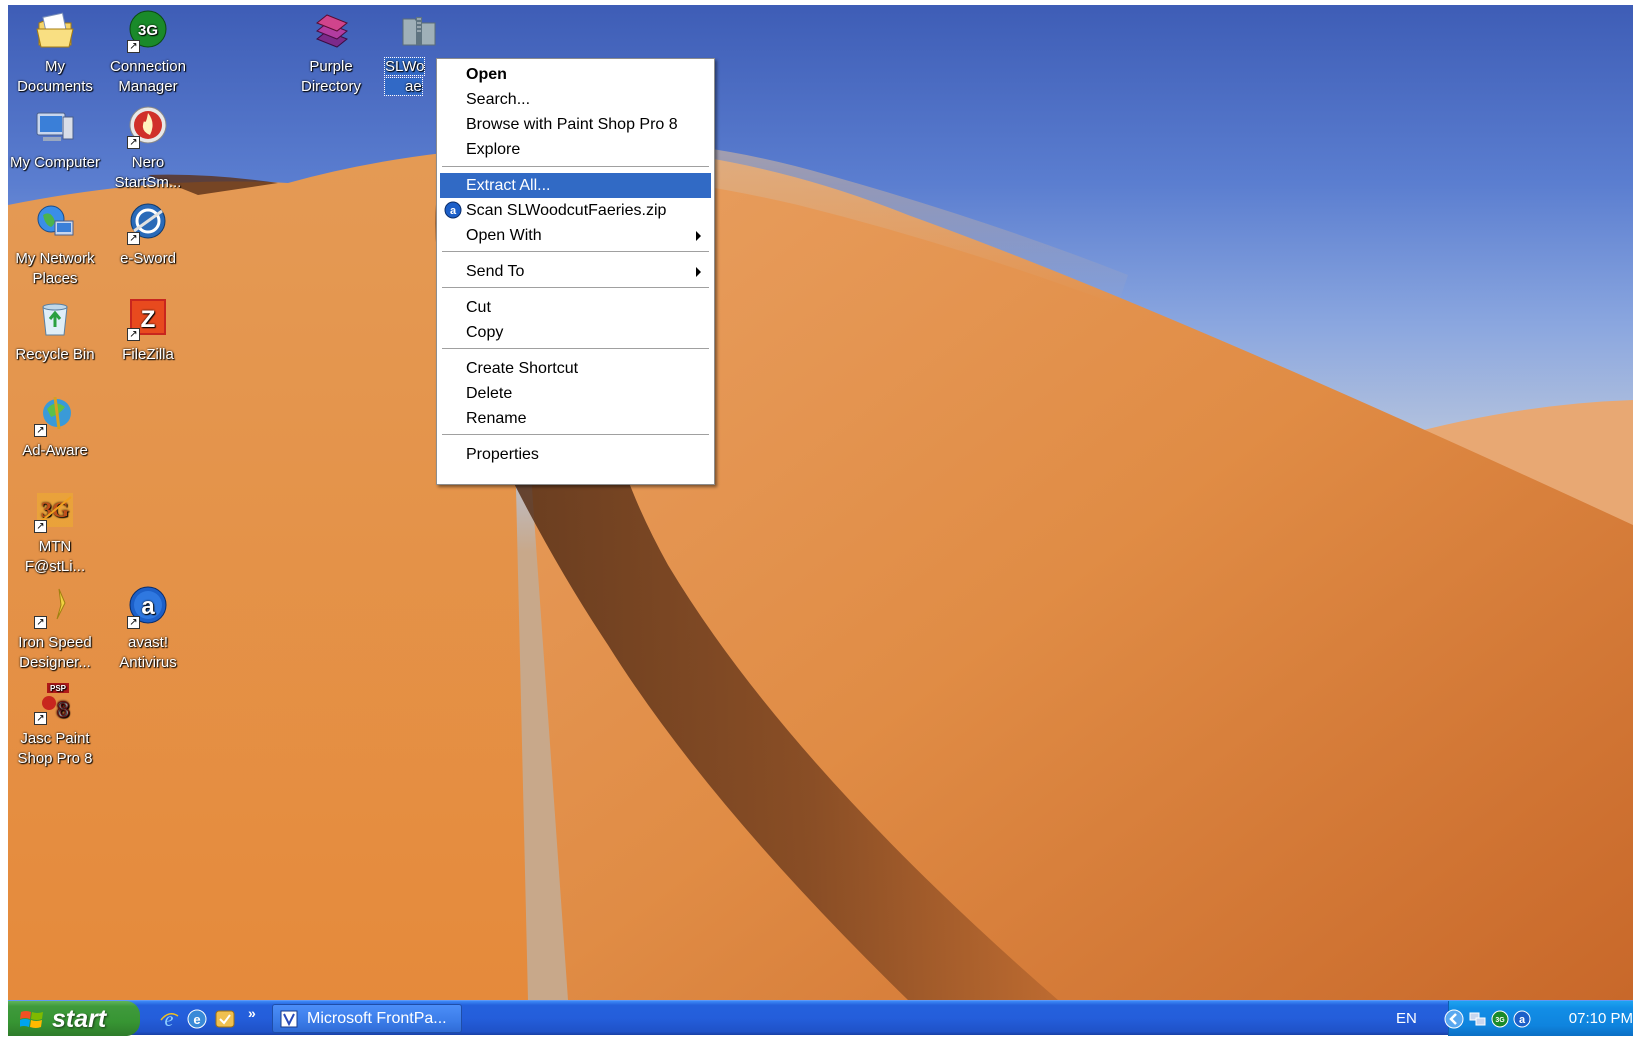 The image size is (1633, 1037). I want to click on menu-item-cut: Cut, so click(575, 307).